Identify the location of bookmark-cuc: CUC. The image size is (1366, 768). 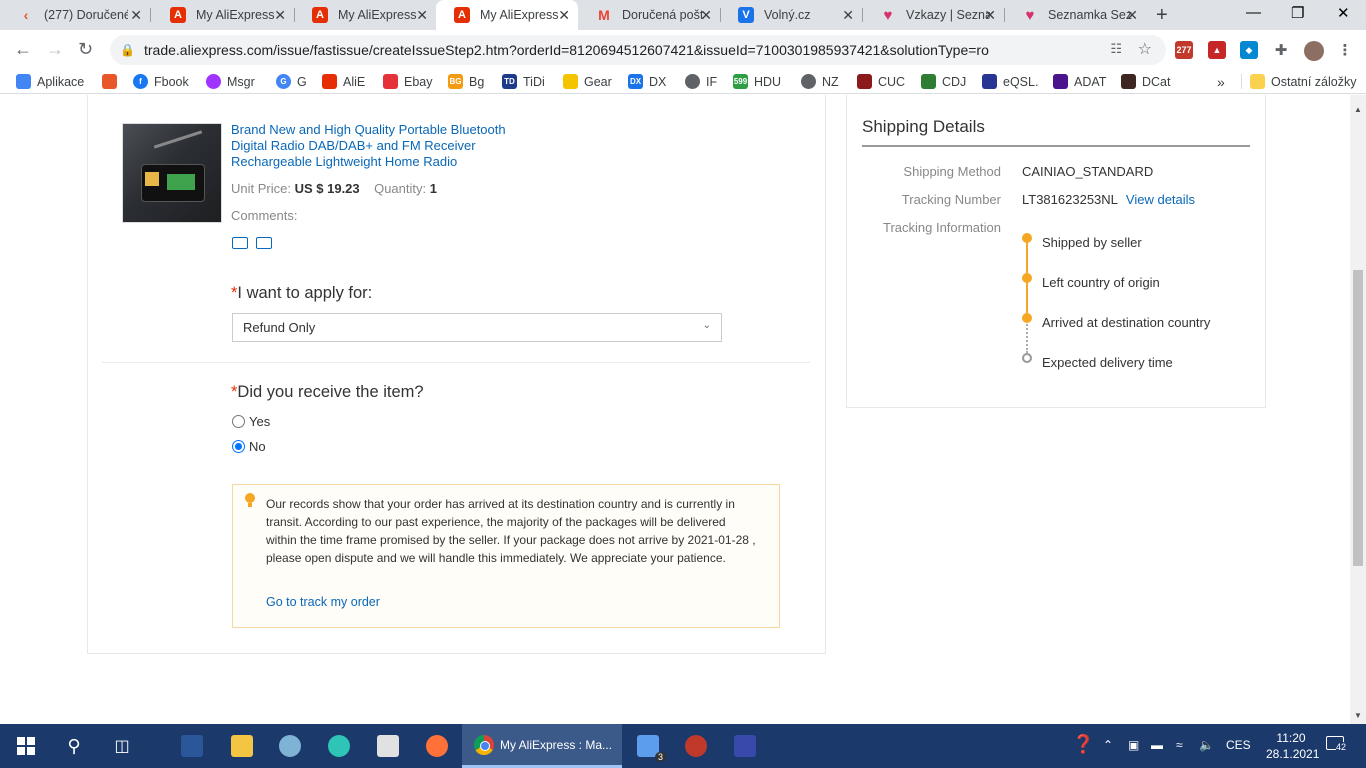
(881, 81).